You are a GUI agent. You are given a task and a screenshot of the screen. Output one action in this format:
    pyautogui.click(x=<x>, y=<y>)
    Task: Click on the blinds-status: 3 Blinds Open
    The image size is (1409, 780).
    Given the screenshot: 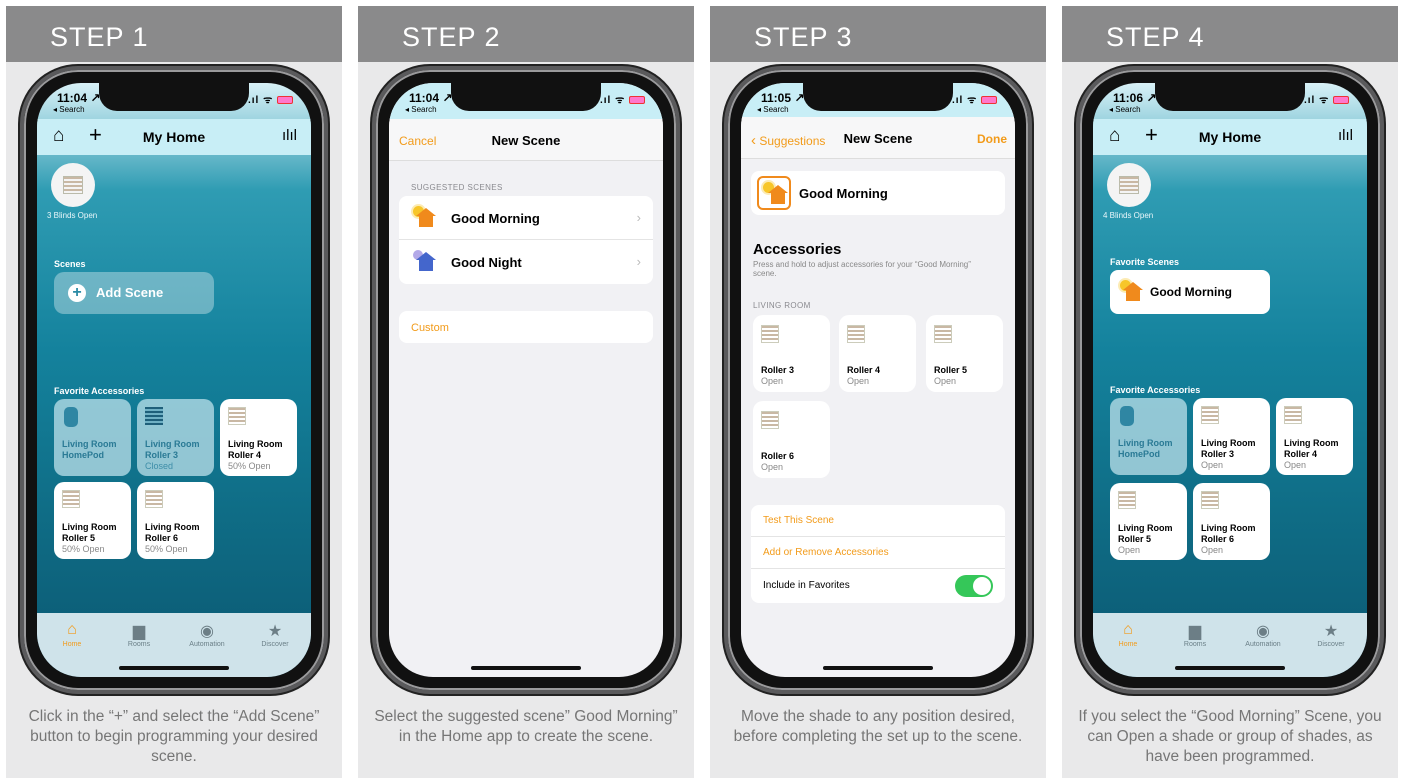 What is the action you would take?
    pyautogui.click(x=72, y=215)
    